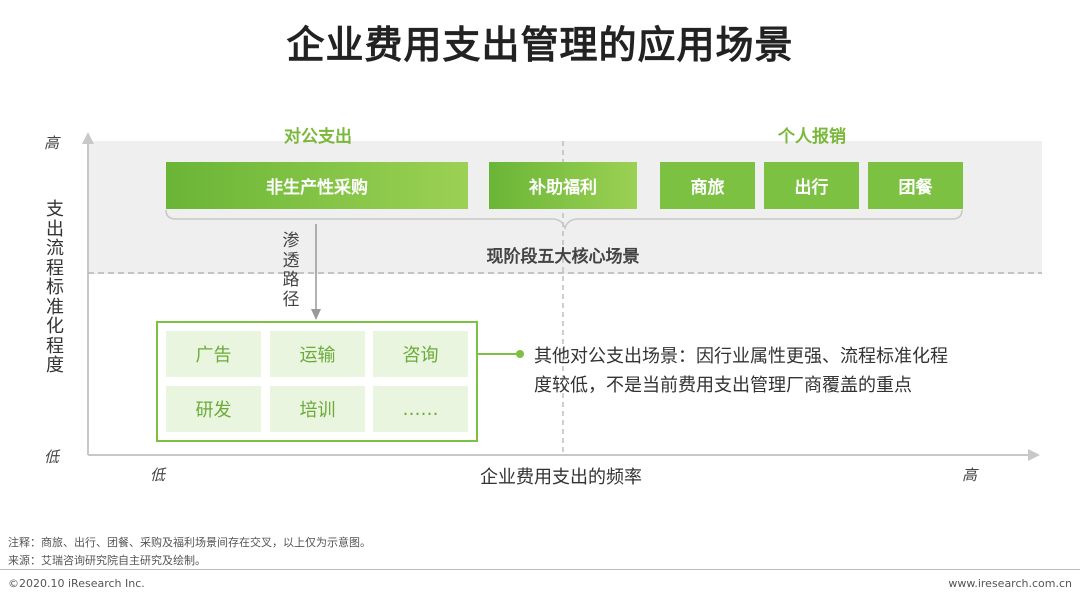 The height and width of the screenshot is (605, 1080). I want to click on y-axis-title: 支出流程标准化程度, so click(55, 287).